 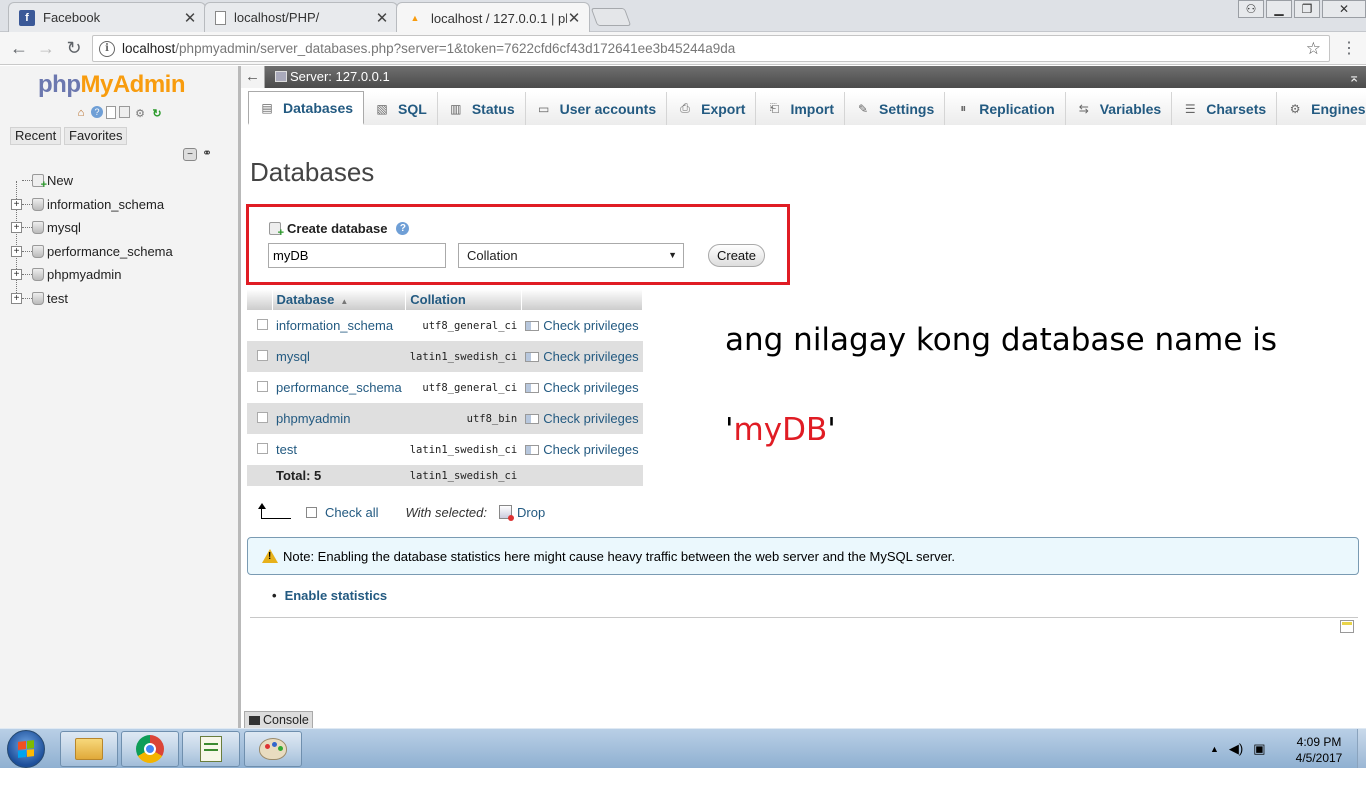 What do you see at coordinates (74, 48) in the screenshot?
I see `reload-icon: ↻` at bounding box center [74, 48].